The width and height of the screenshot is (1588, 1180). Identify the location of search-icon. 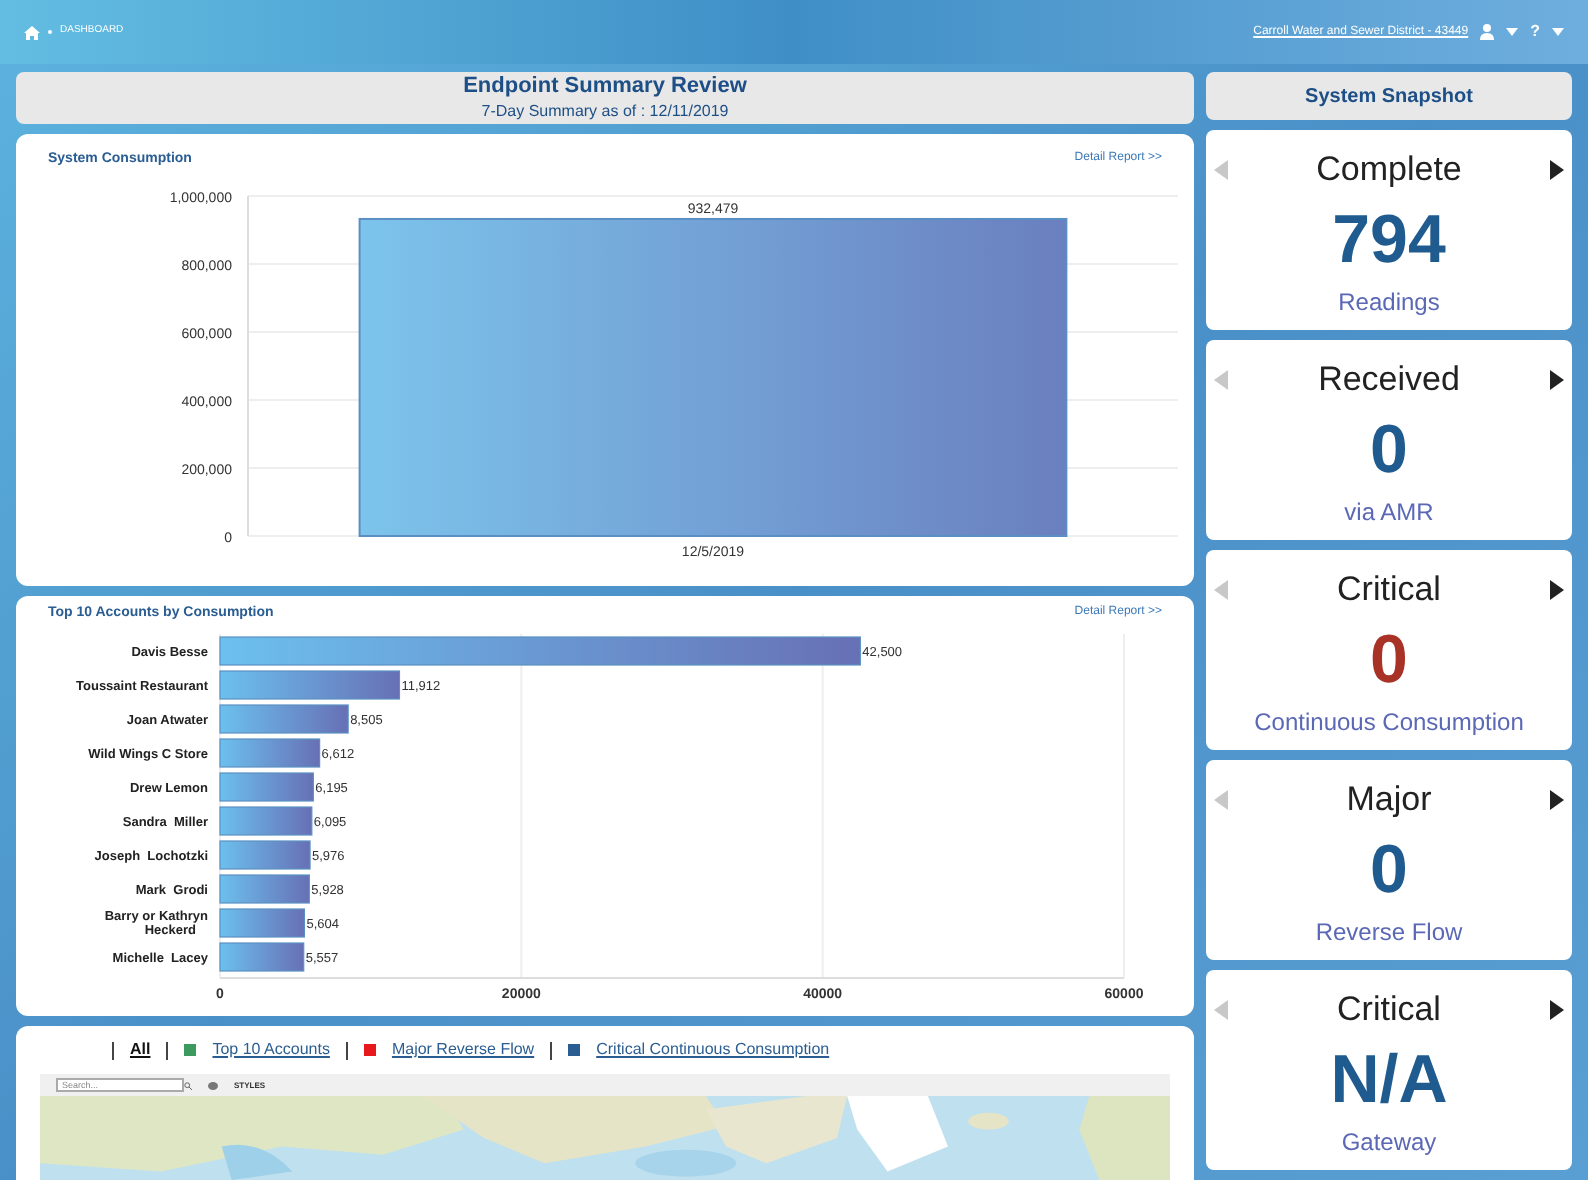
(188, 1085).